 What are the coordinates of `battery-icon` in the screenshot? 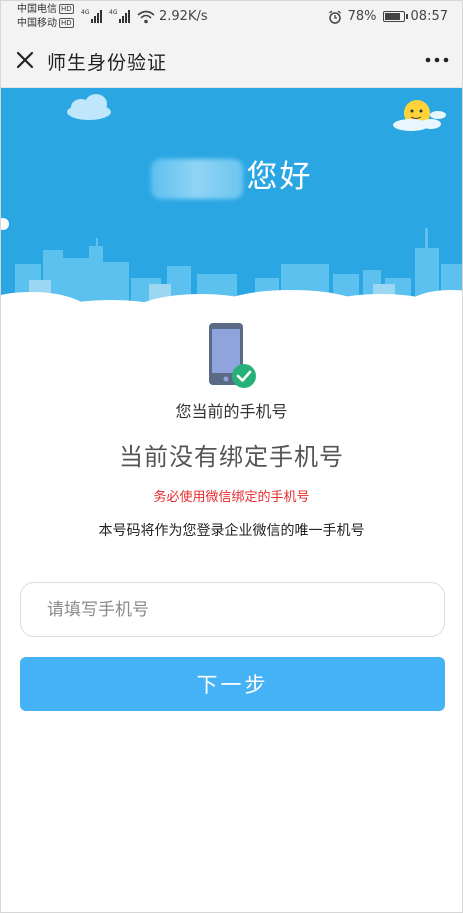 It's located at (395, 16).